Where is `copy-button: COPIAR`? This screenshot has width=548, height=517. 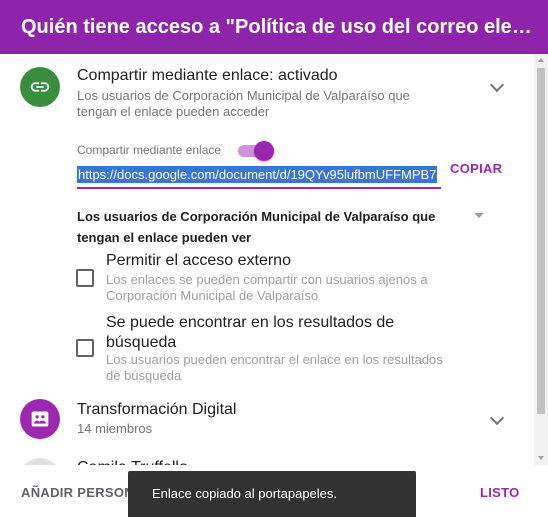
copy-button: COPIAR is located at coordinates (476, 168).